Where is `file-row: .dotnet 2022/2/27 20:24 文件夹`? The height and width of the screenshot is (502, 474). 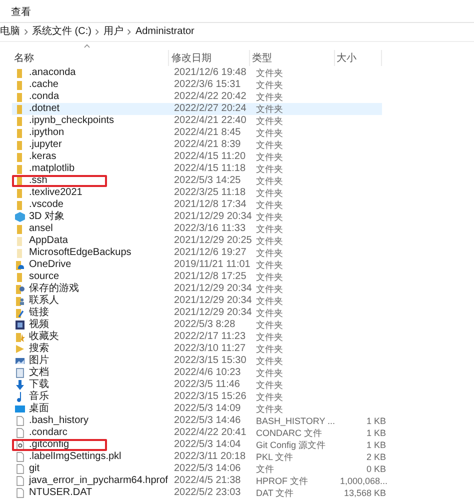
file-row: .dotnet 2022/2/27 20:24 文件夹 is located at coordinates (197, 109).